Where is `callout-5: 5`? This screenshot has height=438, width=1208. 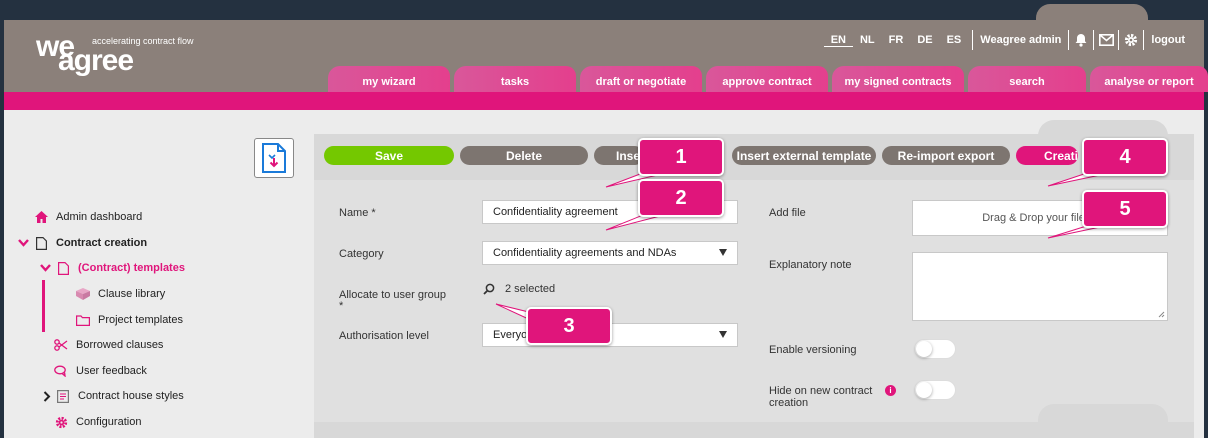
callout-5: 5 is located at coordinates (1125, 209).